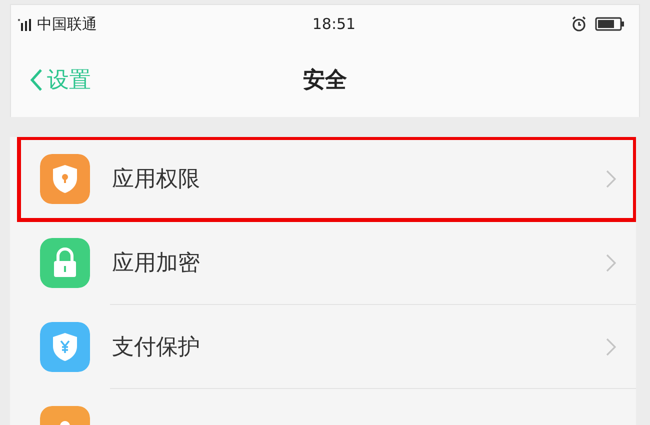 This screenshot has height=425, width=650. What do you see at coordinates (578, 24) in the screenshot?
I see `alarm-clock-icon` at bounding box center [578, 24].